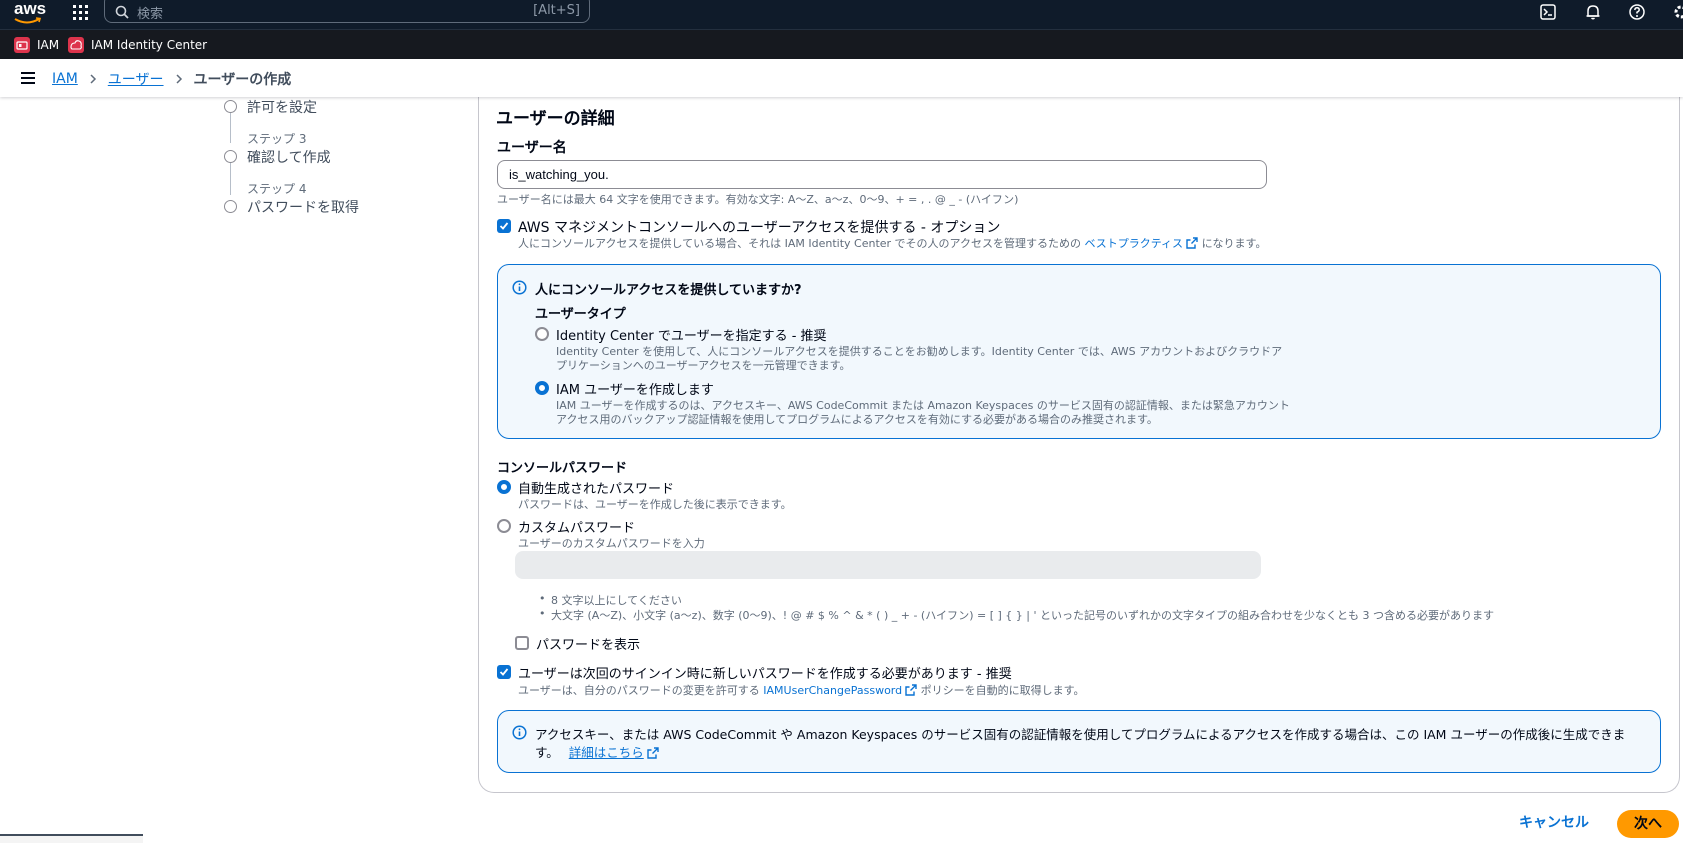  I want to click on cloudshell-icon, so click(1548, 12).